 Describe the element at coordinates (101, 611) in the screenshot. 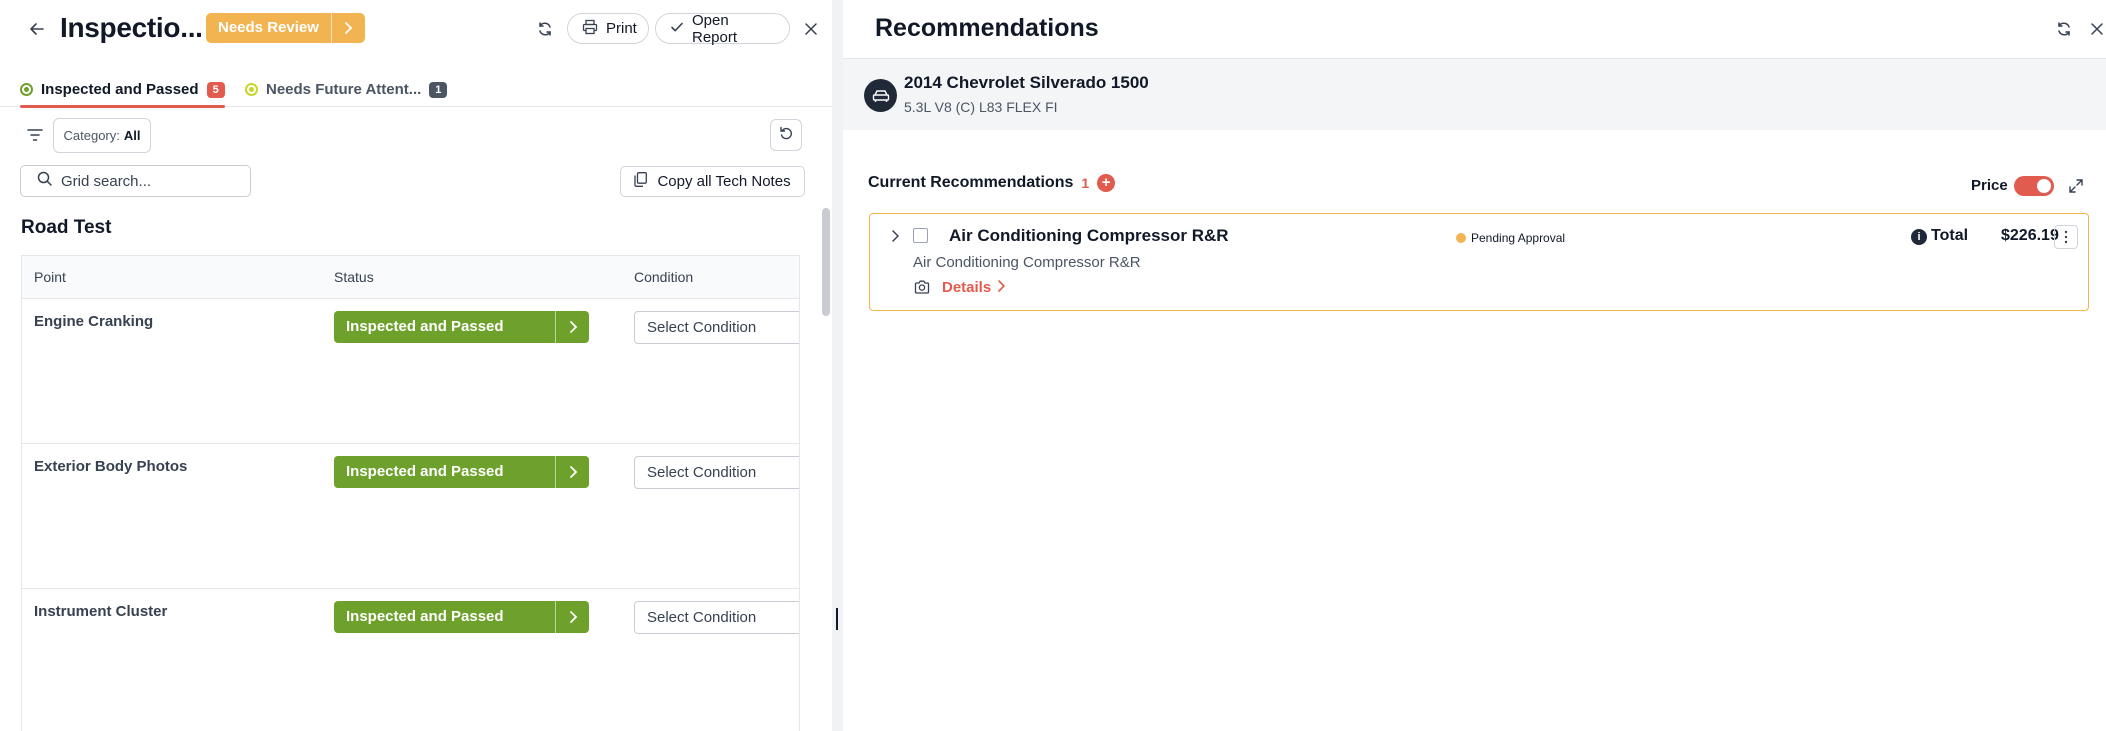

I see `point-name: Instrument Cluster` at that location.